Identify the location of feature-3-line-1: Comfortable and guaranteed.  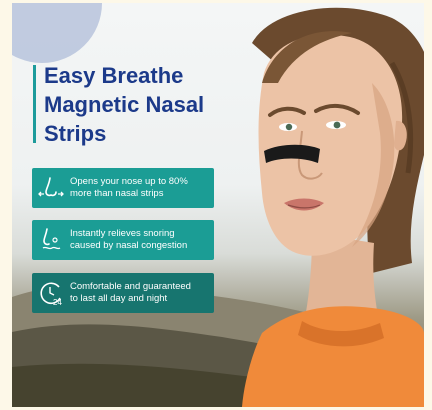
(130, 286).